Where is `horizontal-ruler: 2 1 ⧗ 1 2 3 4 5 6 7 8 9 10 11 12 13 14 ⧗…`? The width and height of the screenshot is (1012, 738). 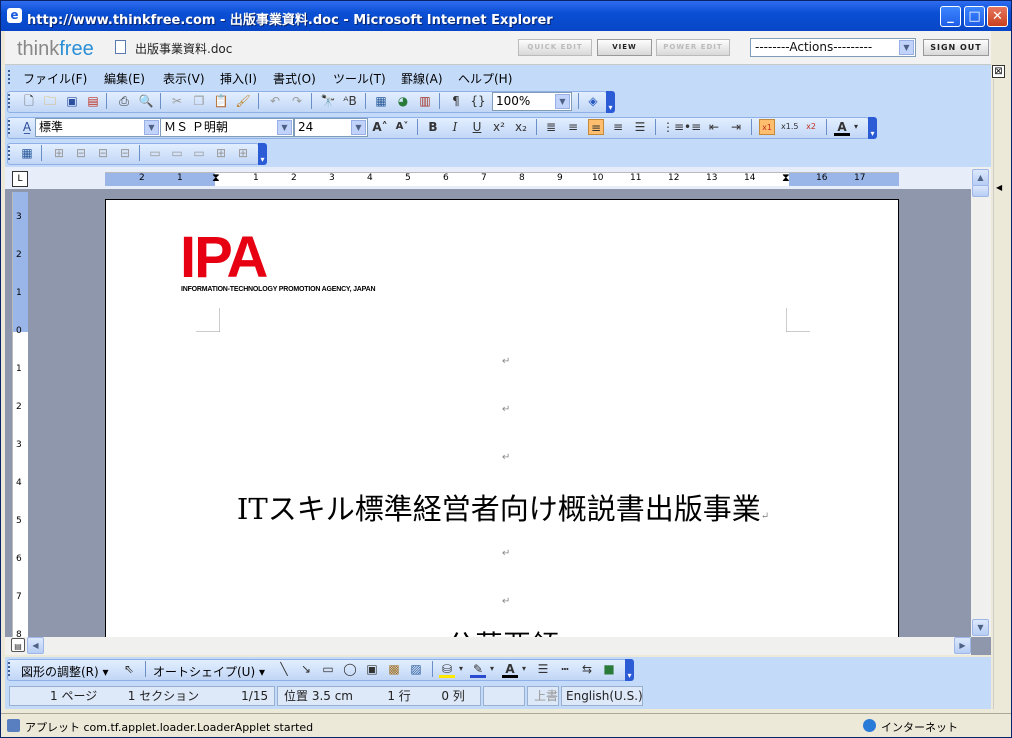 horizontal-ruler: 2 1 ⧗ 1 2 3 4 5 6 7 8 9 10 11 12 13 14 ⧗… is located at coordinates (502, 178).